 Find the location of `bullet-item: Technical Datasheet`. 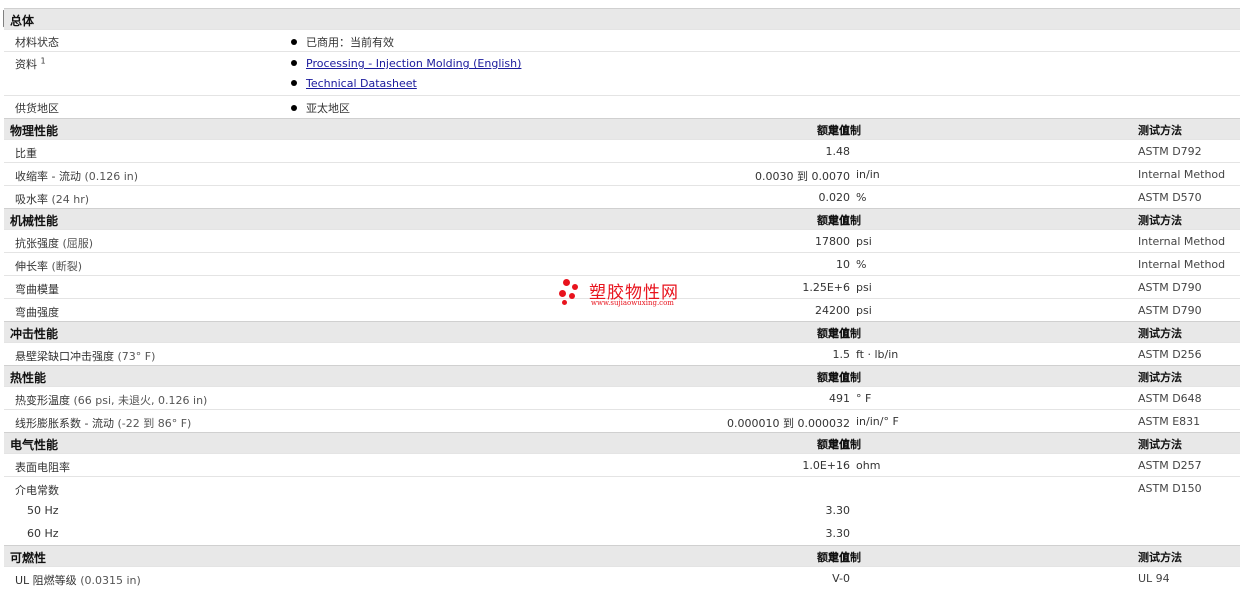

bullet-item: Technical Datasheet is located at coordinates (354, 83).